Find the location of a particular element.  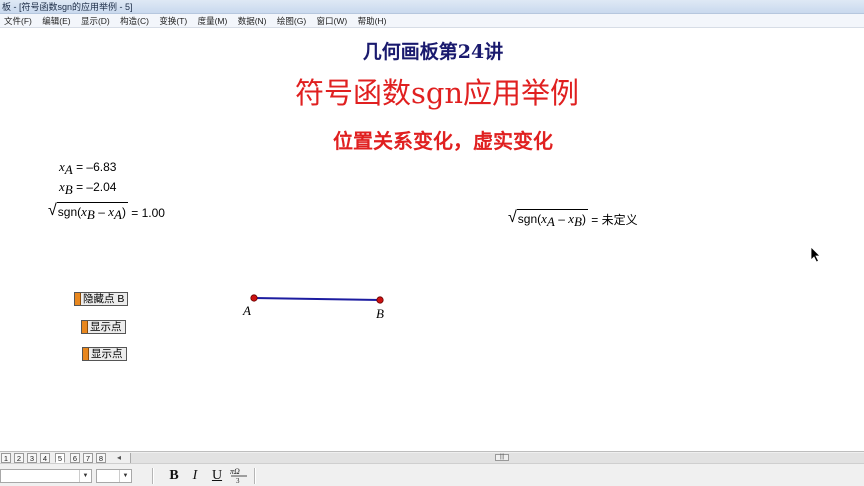

point-a is located at coordinates (254, 298).